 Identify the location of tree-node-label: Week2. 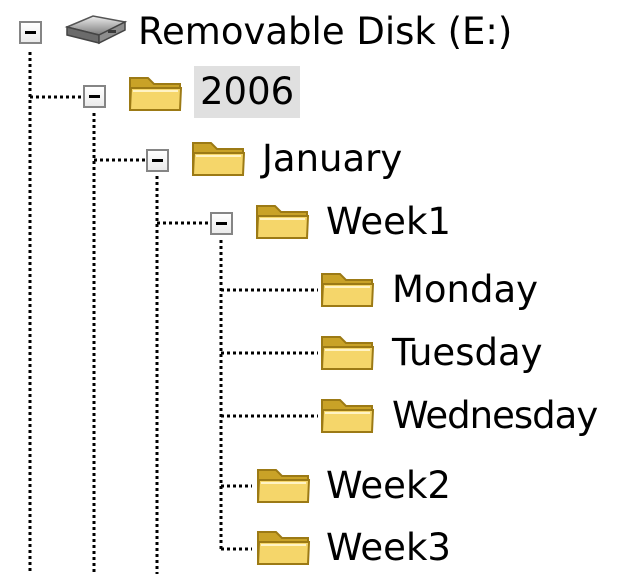
(388, 486).